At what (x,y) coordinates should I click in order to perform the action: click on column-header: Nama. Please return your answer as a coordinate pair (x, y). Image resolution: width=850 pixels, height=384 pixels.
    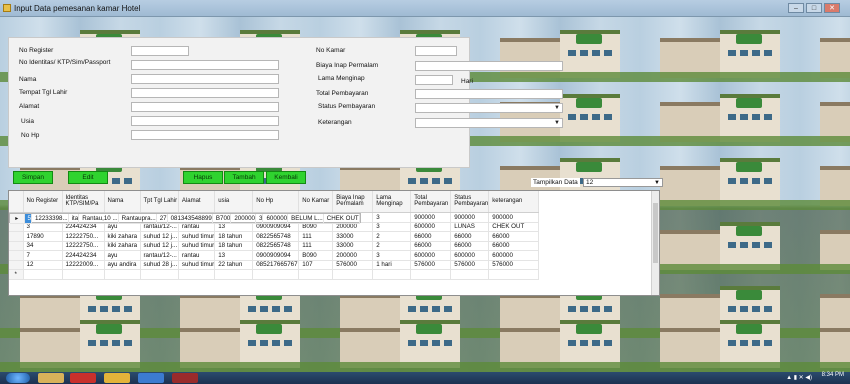
    Looking at the image, I should click on (122, 202).